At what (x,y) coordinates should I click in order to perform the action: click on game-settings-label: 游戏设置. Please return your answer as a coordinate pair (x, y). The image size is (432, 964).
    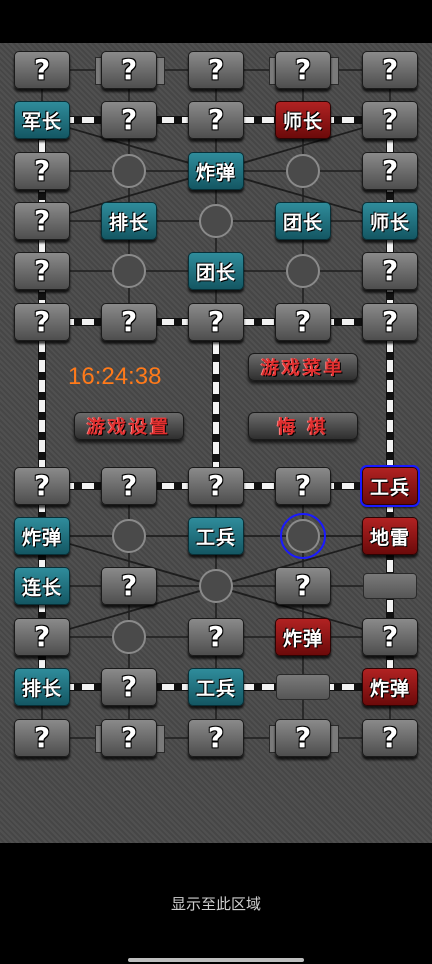
    Looking at the image, I should click on (129, 427).